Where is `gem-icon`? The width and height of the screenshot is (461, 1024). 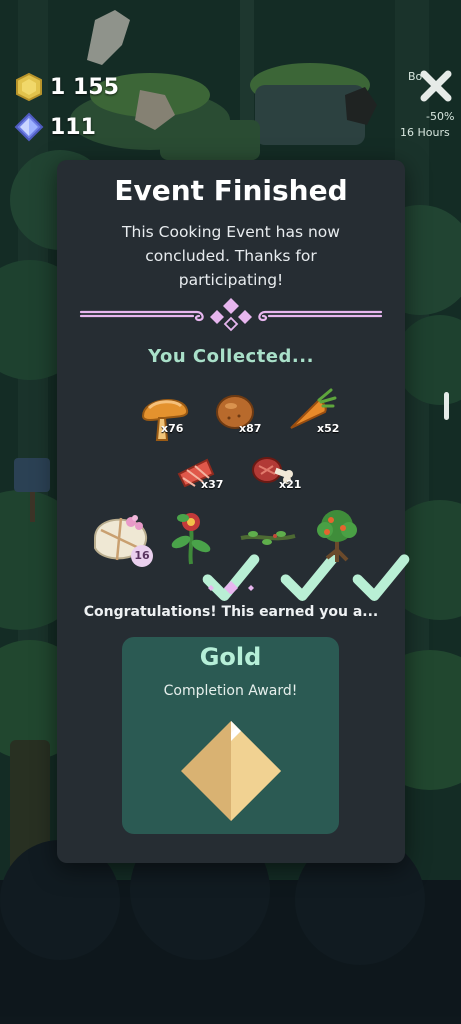 gem-icon is located at coordinates (29, 127).